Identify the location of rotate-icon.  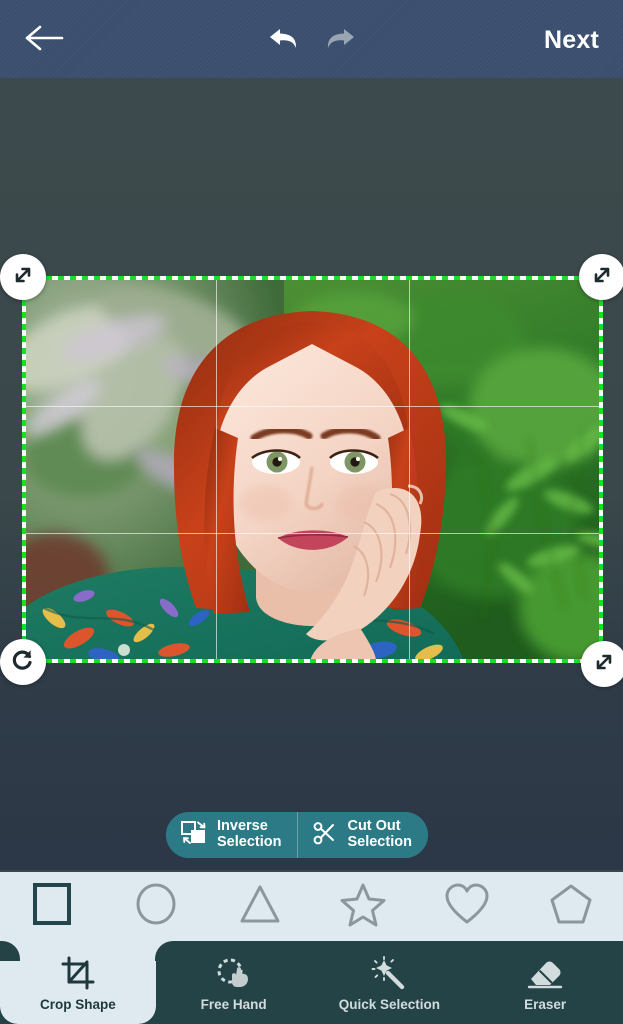
(23, 662).